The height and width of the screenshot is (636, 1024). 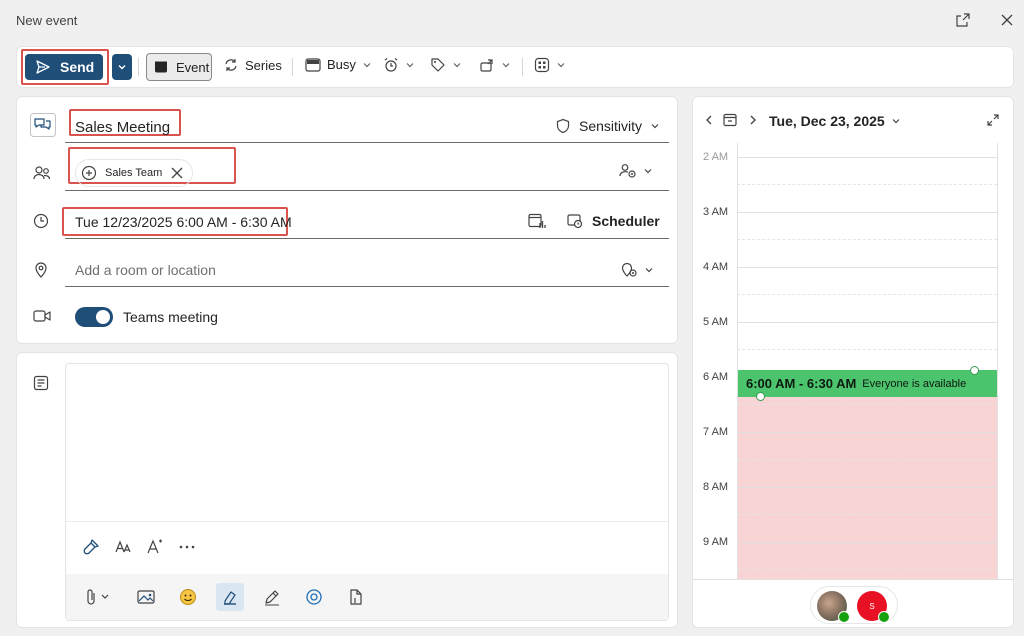 I want to click on send-options-button, so click(x=122, y=67).